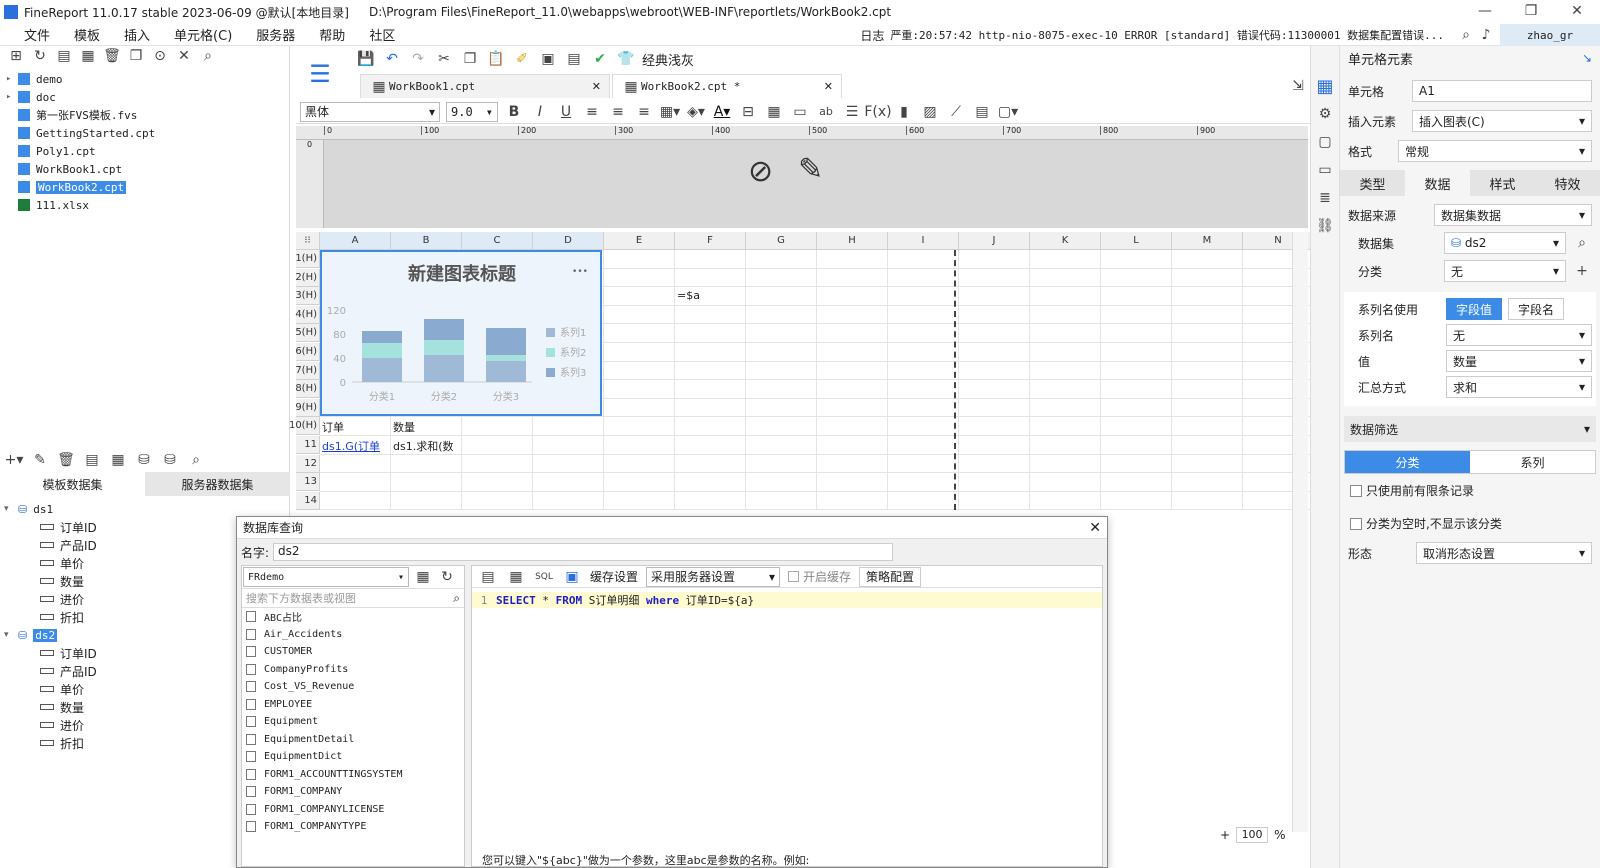  What do you see at coordinates (994, 241) in the screenshot?
I see `column-header: J` at bounding box center [994, 241].